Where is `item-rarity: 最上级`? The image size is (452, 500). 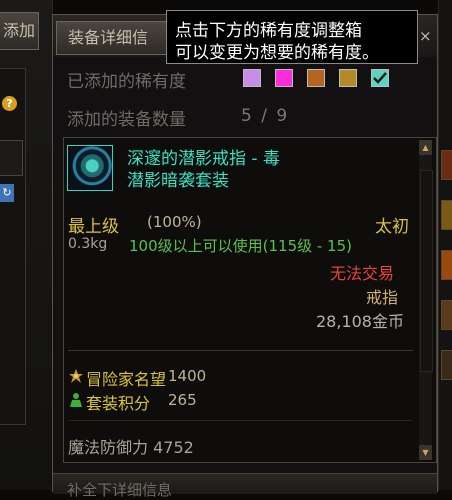
item-rarity: 最上级 is located at coordinates (93, 227).